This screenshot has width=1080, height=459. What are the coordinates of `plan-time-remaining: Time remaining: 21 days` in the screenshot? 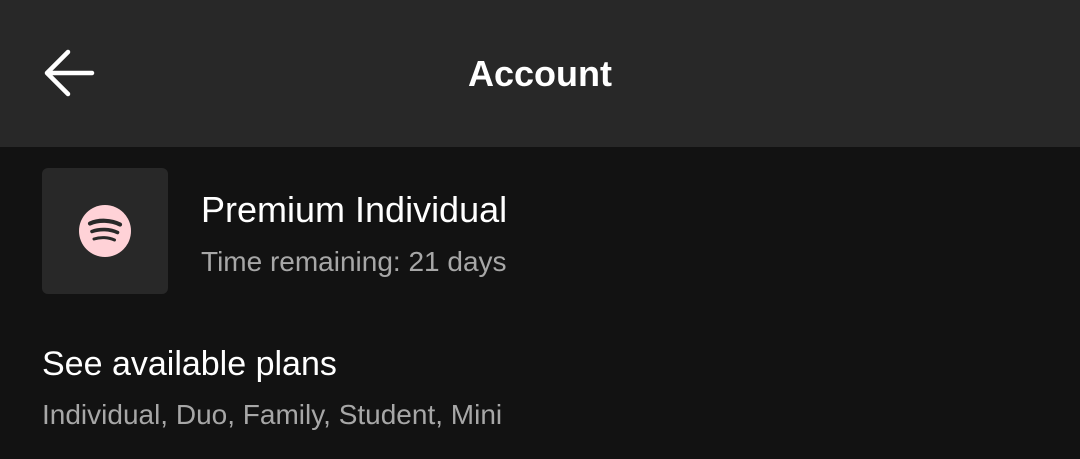 It's located at (354, 261).